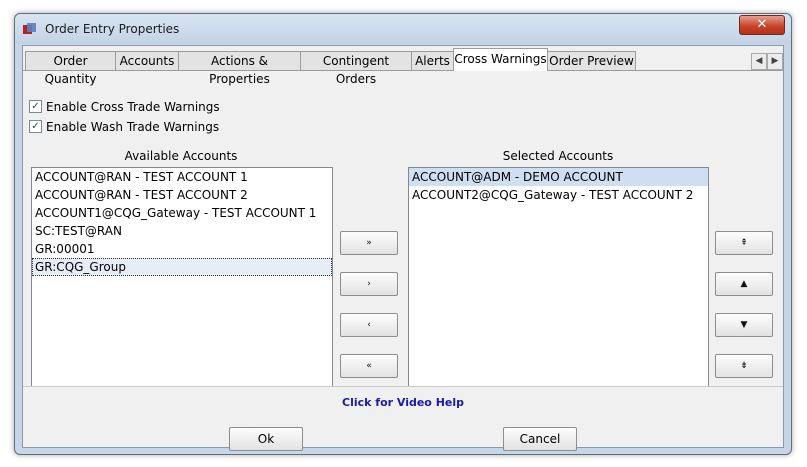 The height and width of the screenshot is (467, 807). Describe the element at coordinates (112, 29) in the screenshot. I see `window-title: Order Entry Properties` at that location.